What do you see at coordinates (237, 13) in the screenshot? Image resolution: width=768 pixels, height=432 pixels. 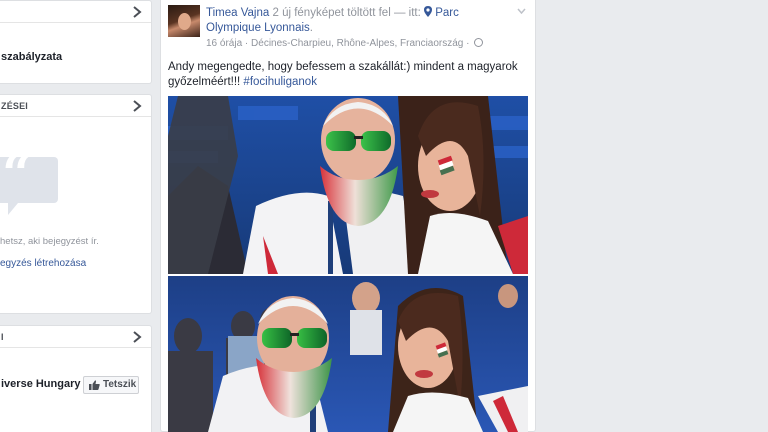 I see `author-name: Timea Vajna` at bounding box center [237, 13].